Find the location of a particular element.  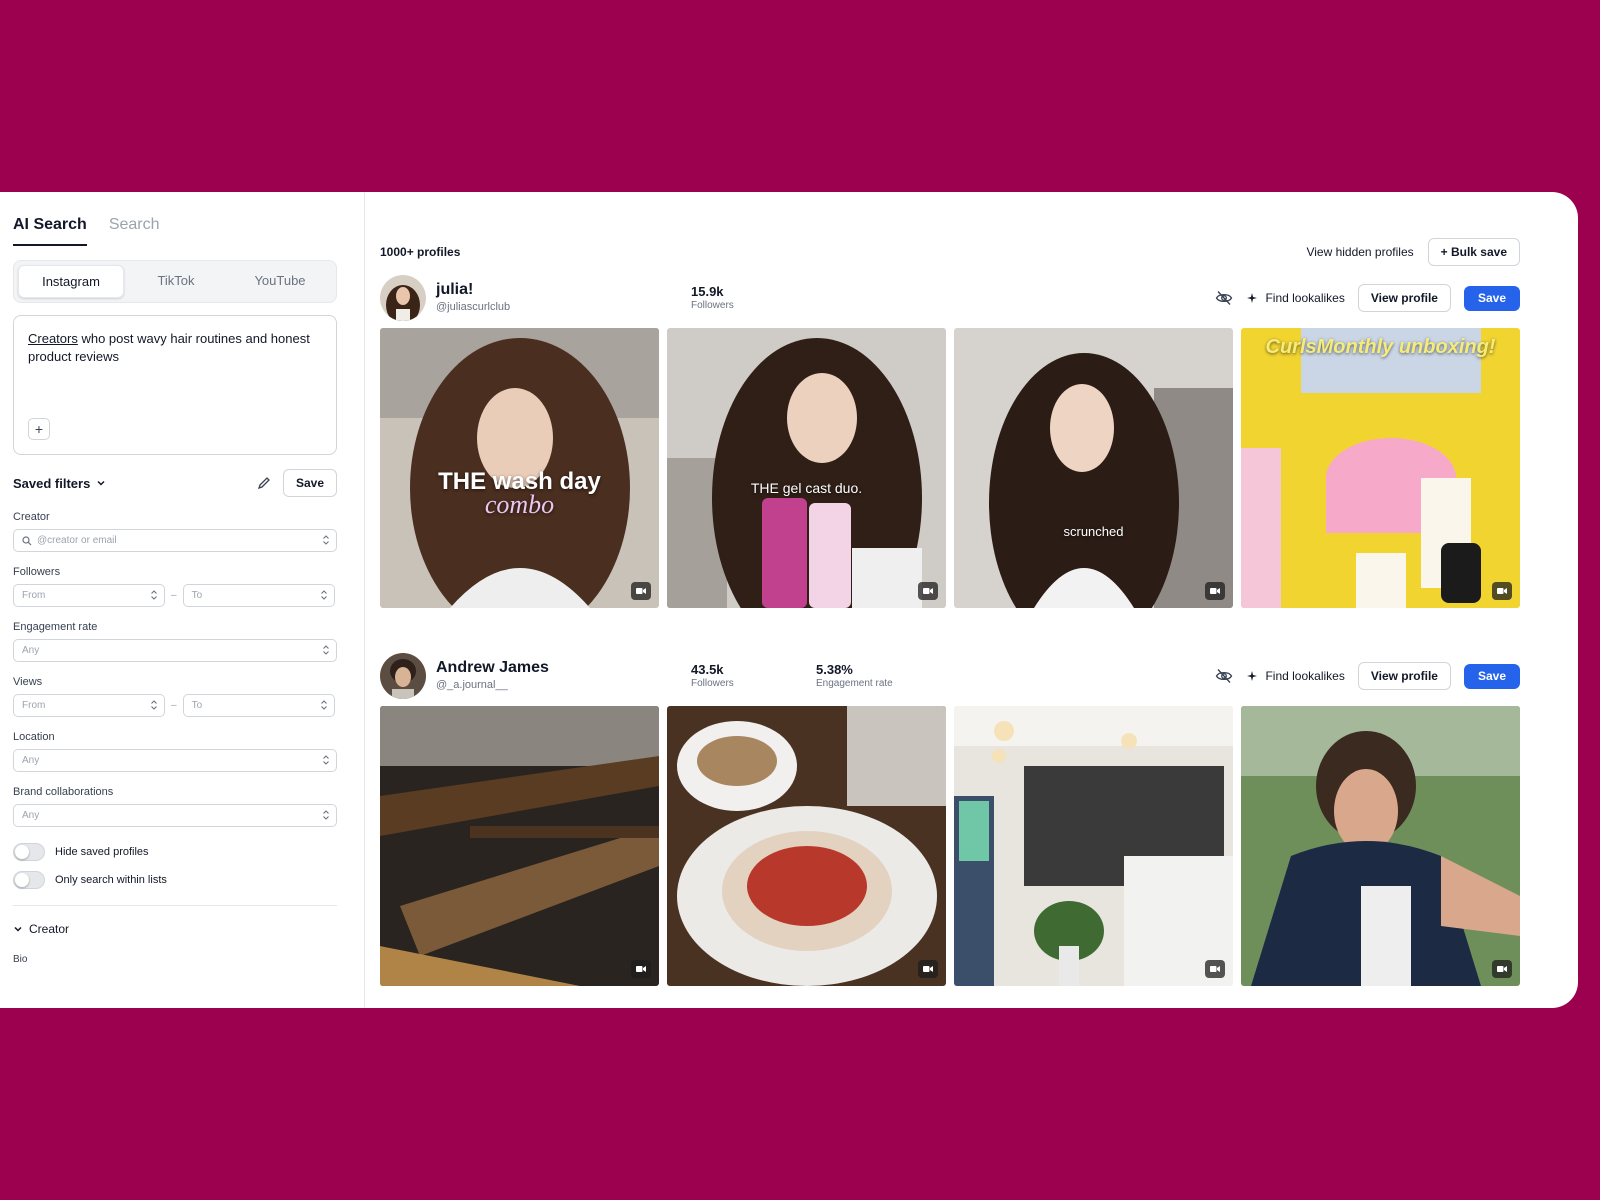

platform-youtube: YouTube is located at coordinates (280, 281).